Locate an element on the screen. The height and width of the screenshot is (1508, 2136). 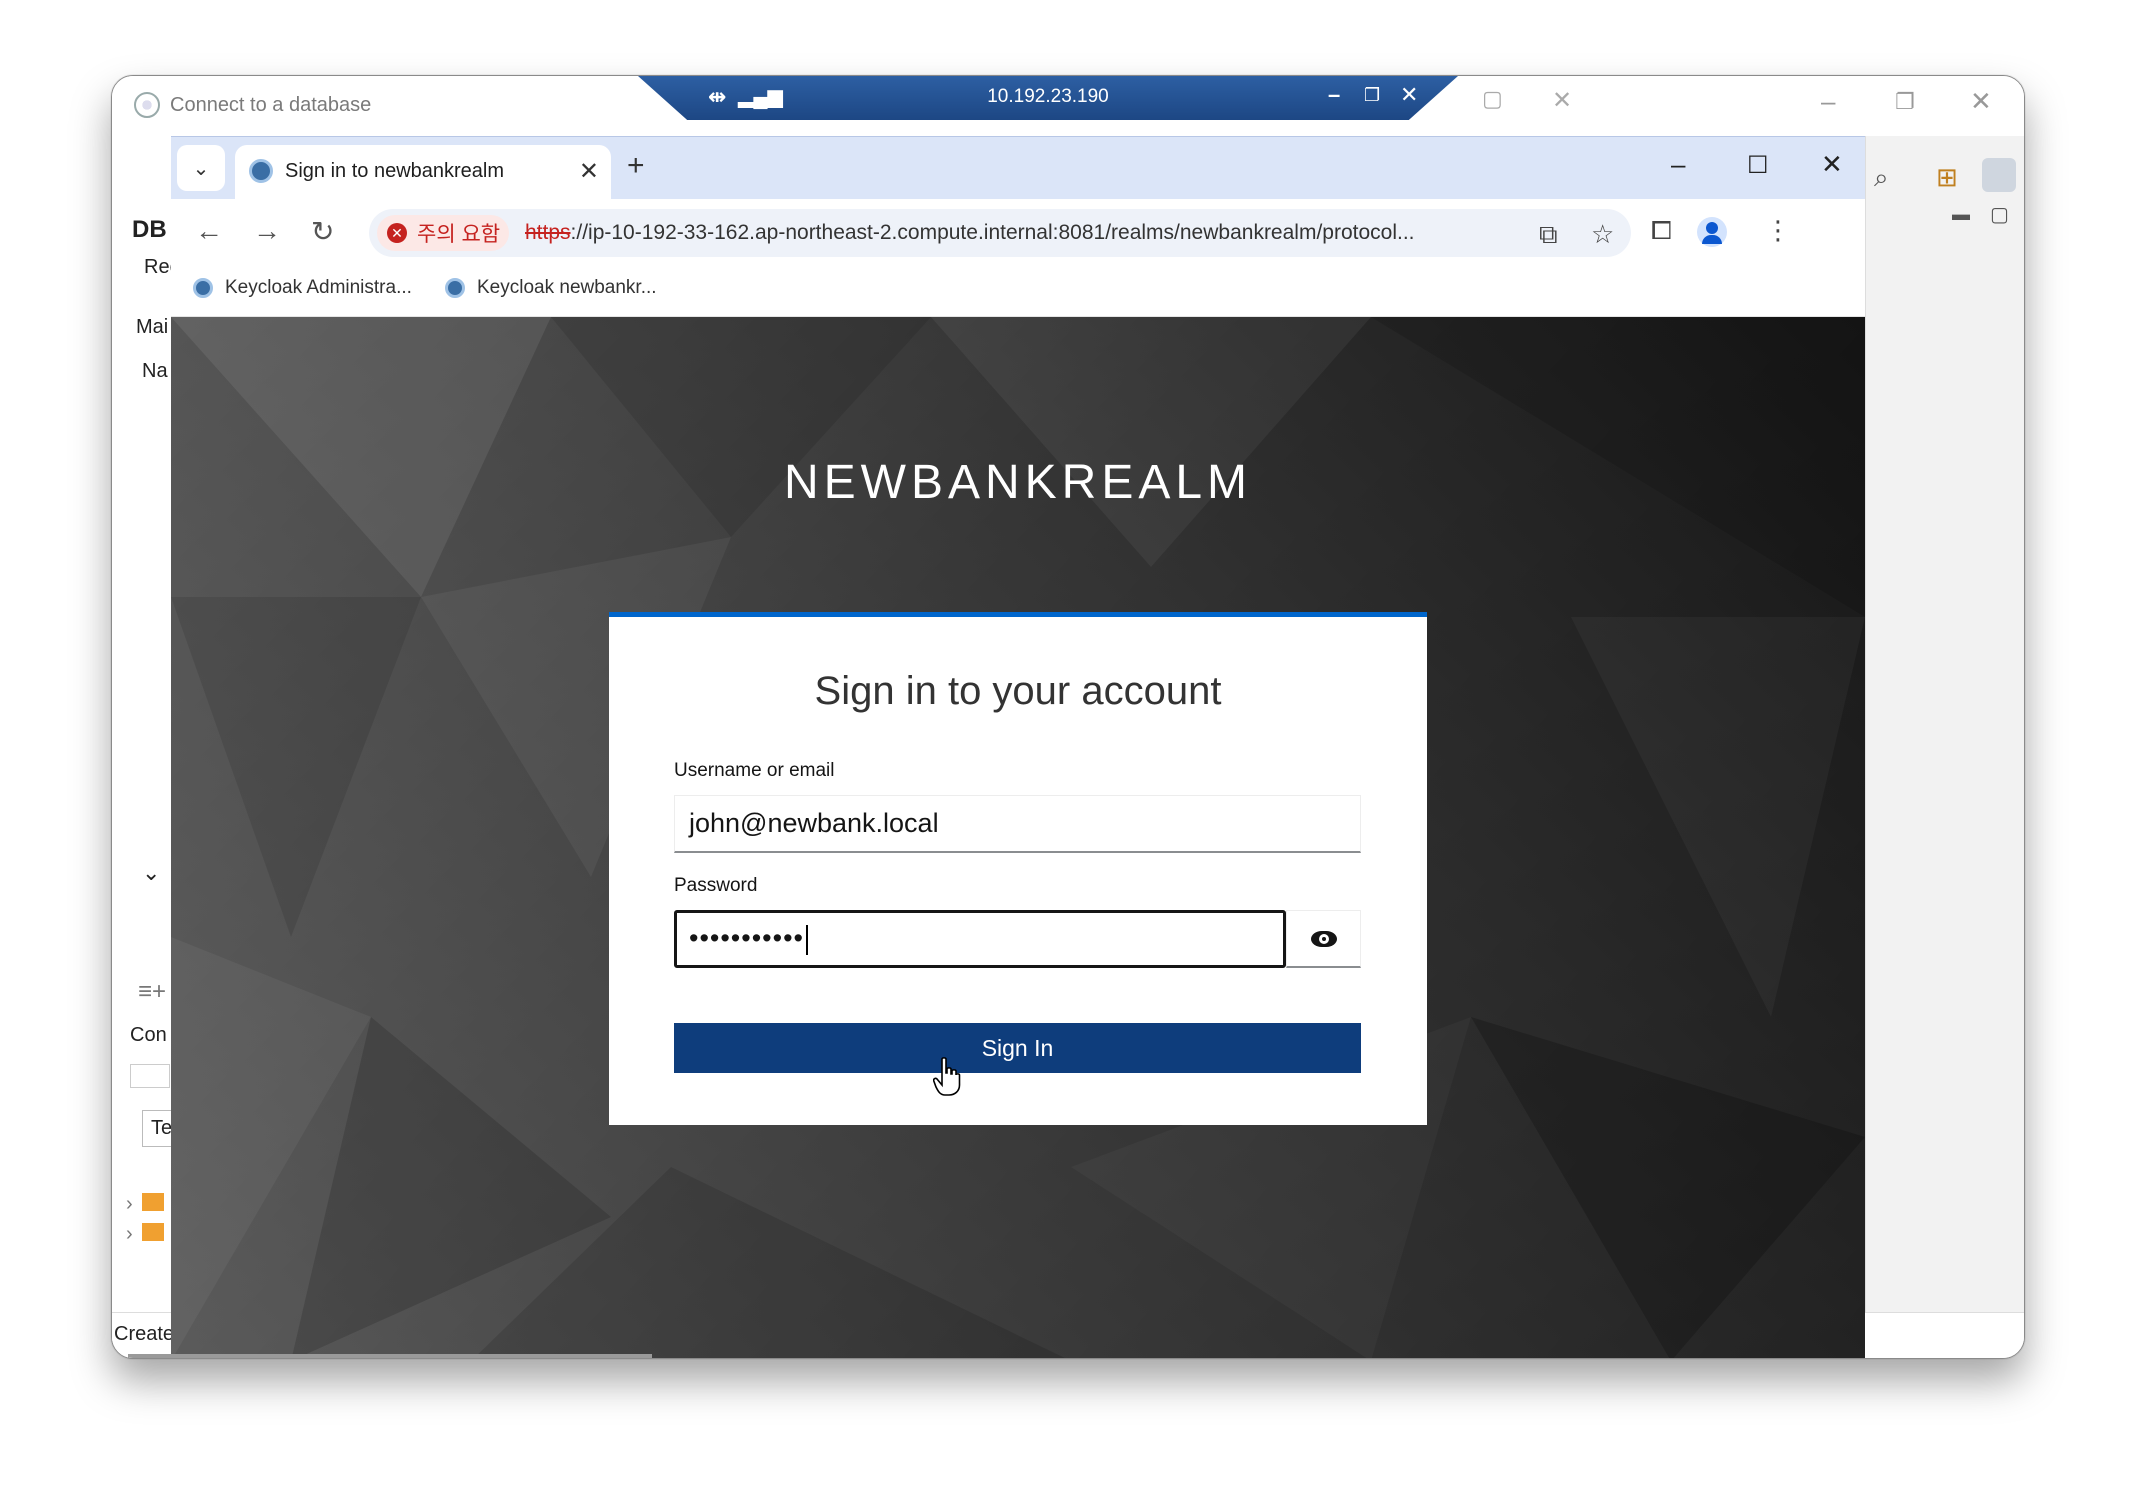
kebab-menu-icon: ⋮ is located at coordinates (1778, 230).